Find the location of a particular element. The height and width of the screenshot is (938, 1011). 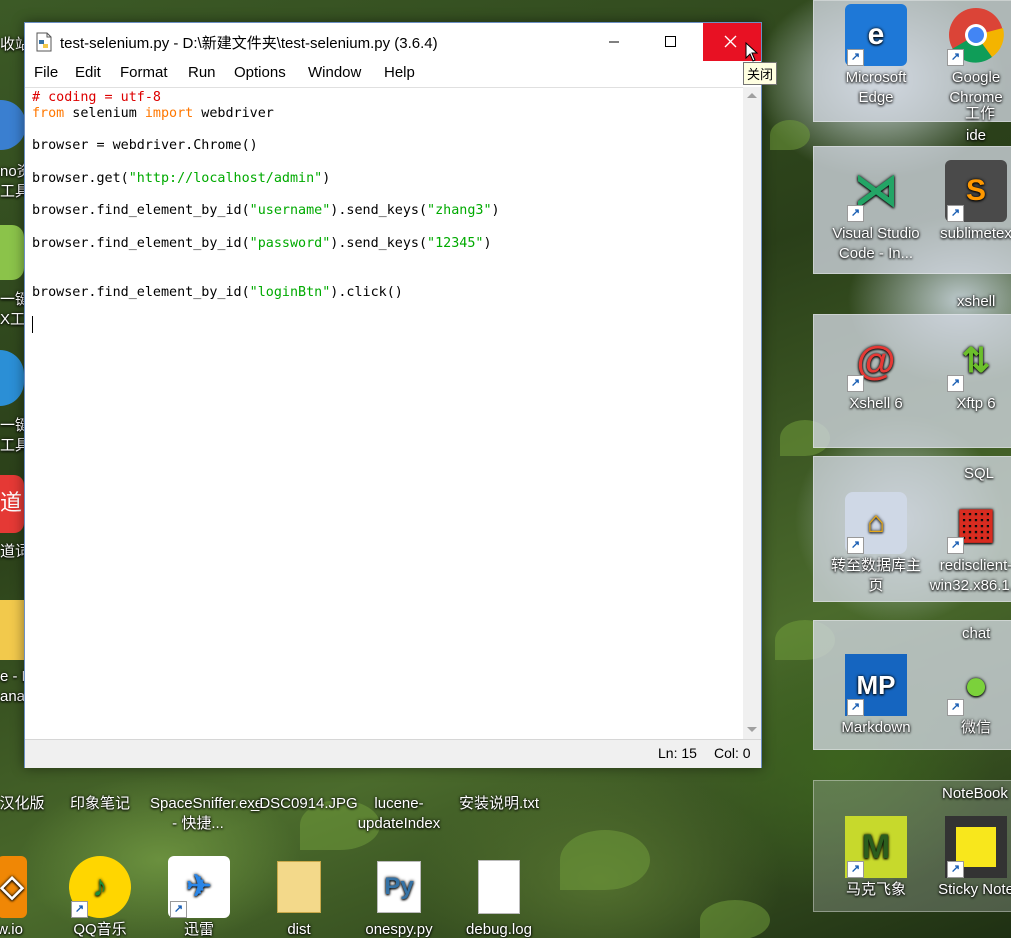

left-icon-partial is located at coordinates (13, 125).